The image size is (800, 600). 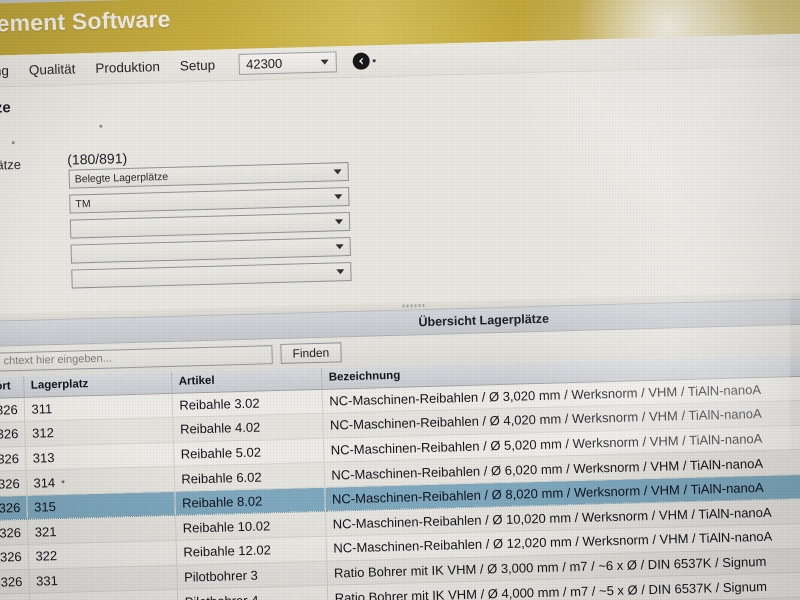 What do you see at coordinates (413, 306) in the screenshot?
I see `splitter-grip-icon` at bounding box center [413, 306].